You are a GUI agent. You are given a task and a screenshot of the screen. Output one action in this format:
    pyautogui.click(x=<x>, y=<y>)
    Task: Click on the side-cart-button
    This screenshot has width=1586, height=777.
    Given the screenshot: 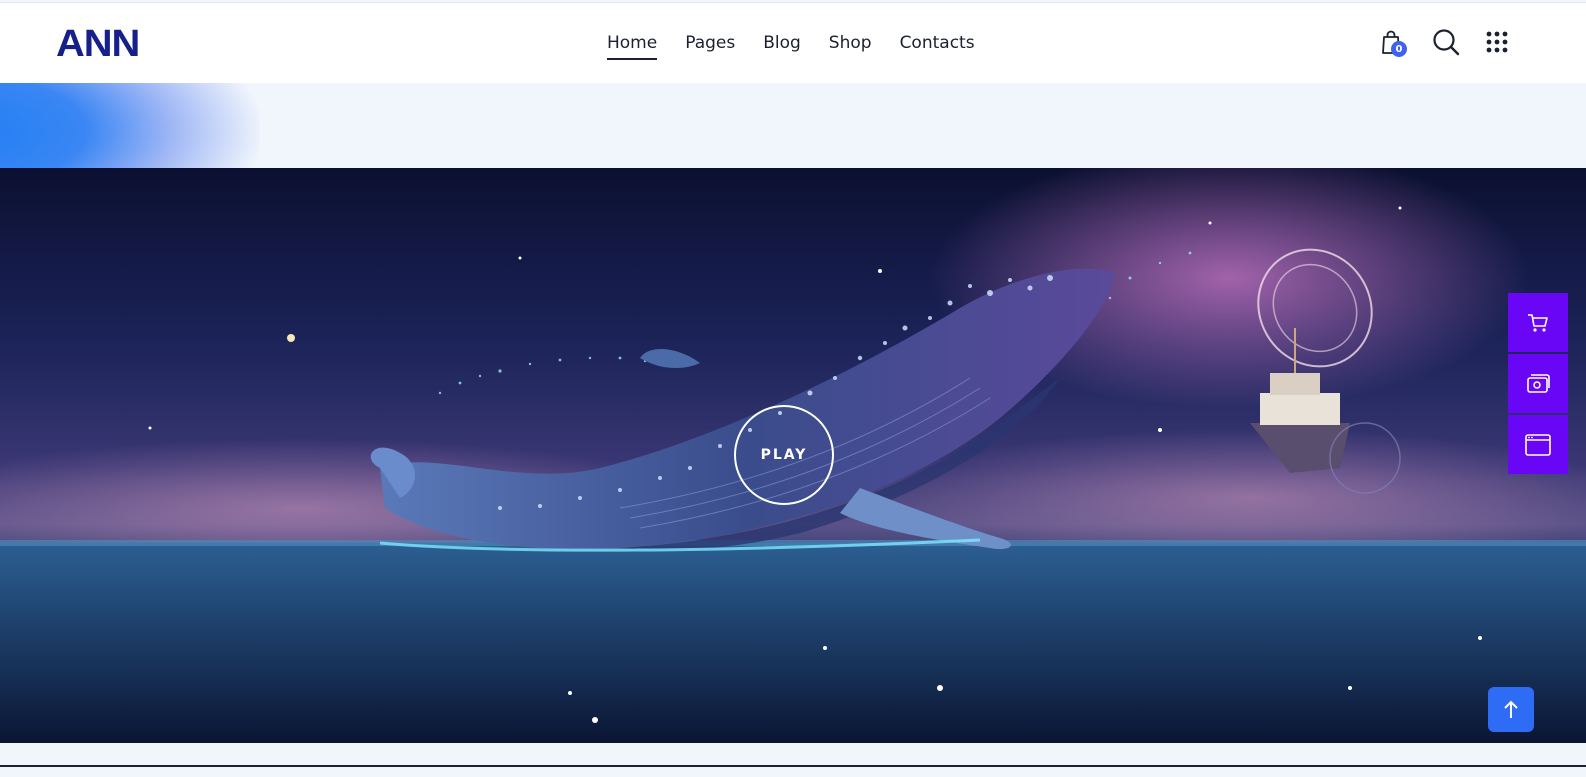 What is the action you would take?
    pyautogui.click(x=1538, y=322)
    